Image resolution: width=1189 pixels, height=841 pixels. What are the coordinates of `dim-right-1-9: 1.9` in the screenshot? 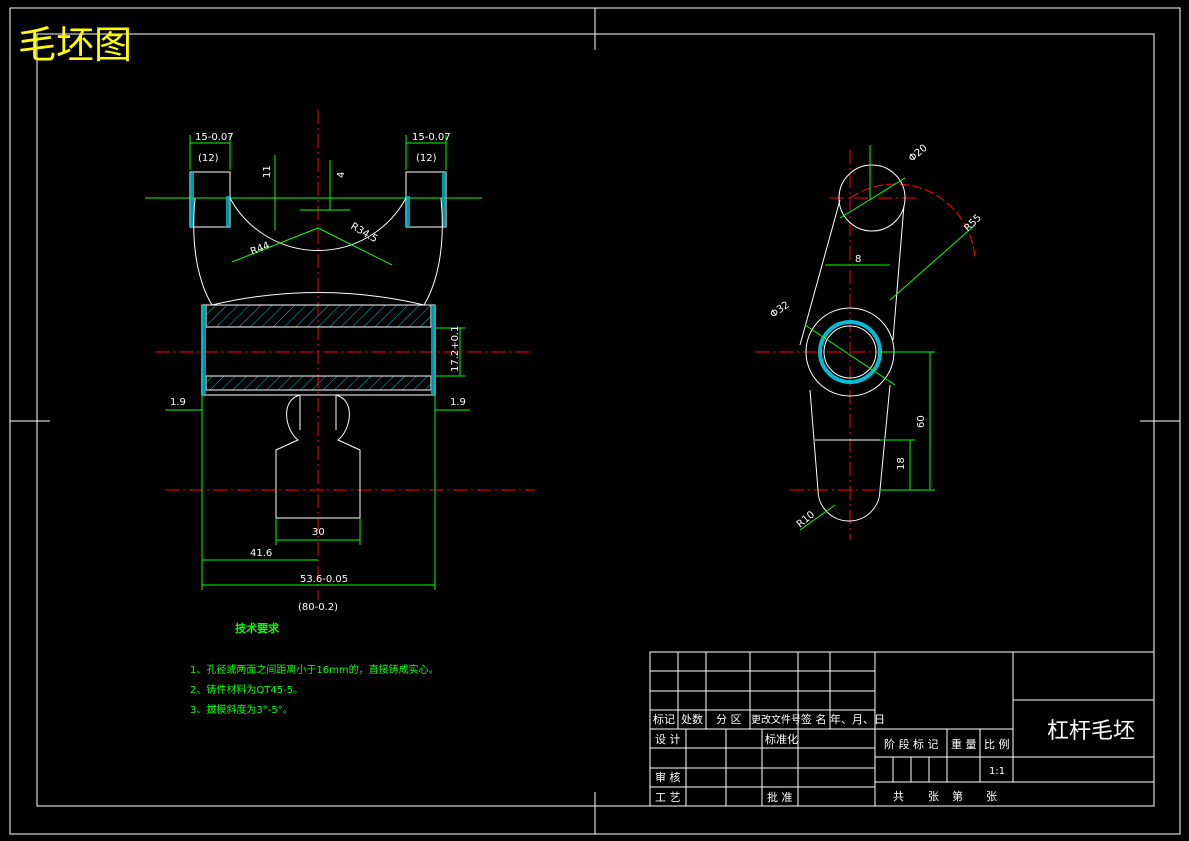 It's located at (458, 402).